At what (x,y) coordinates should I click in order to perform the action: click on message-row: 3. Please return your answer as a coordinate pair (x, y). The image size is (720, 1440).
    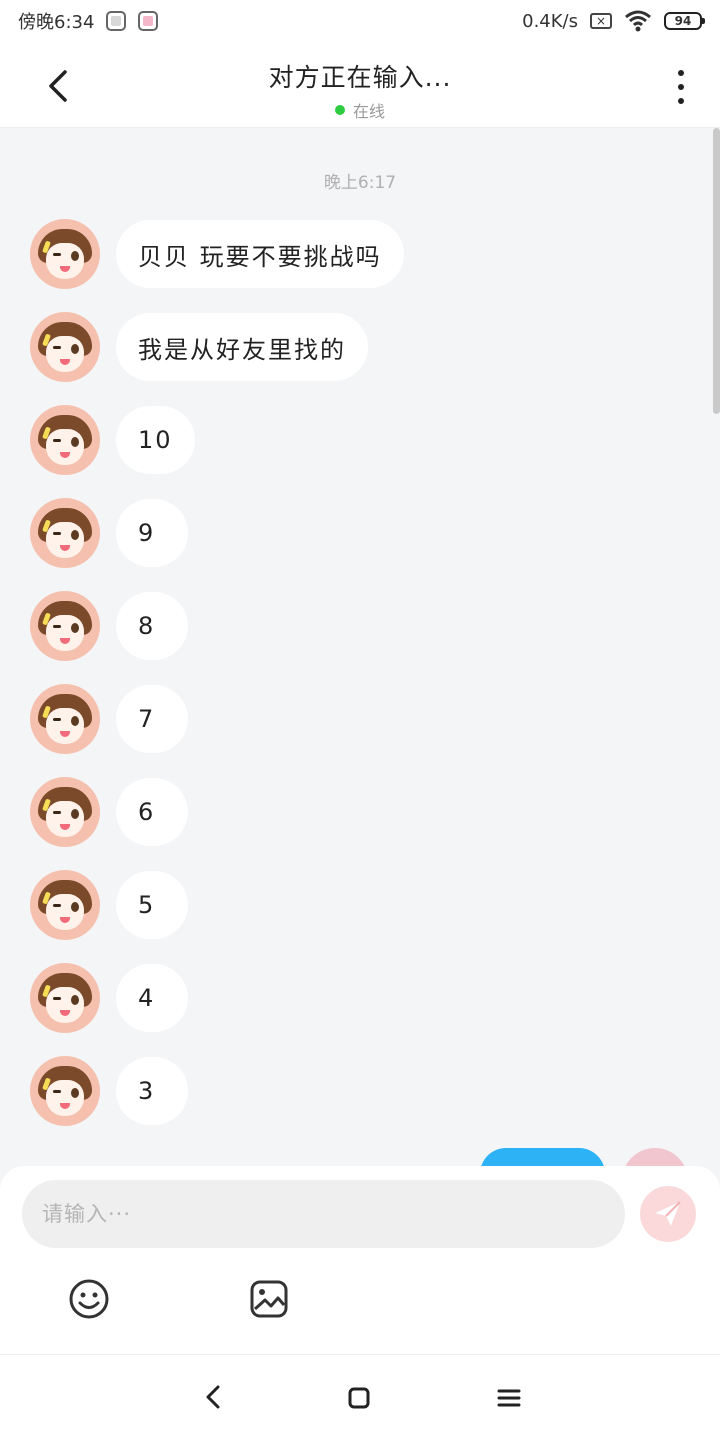
    Looking at the image, I should click on (109, 1091).